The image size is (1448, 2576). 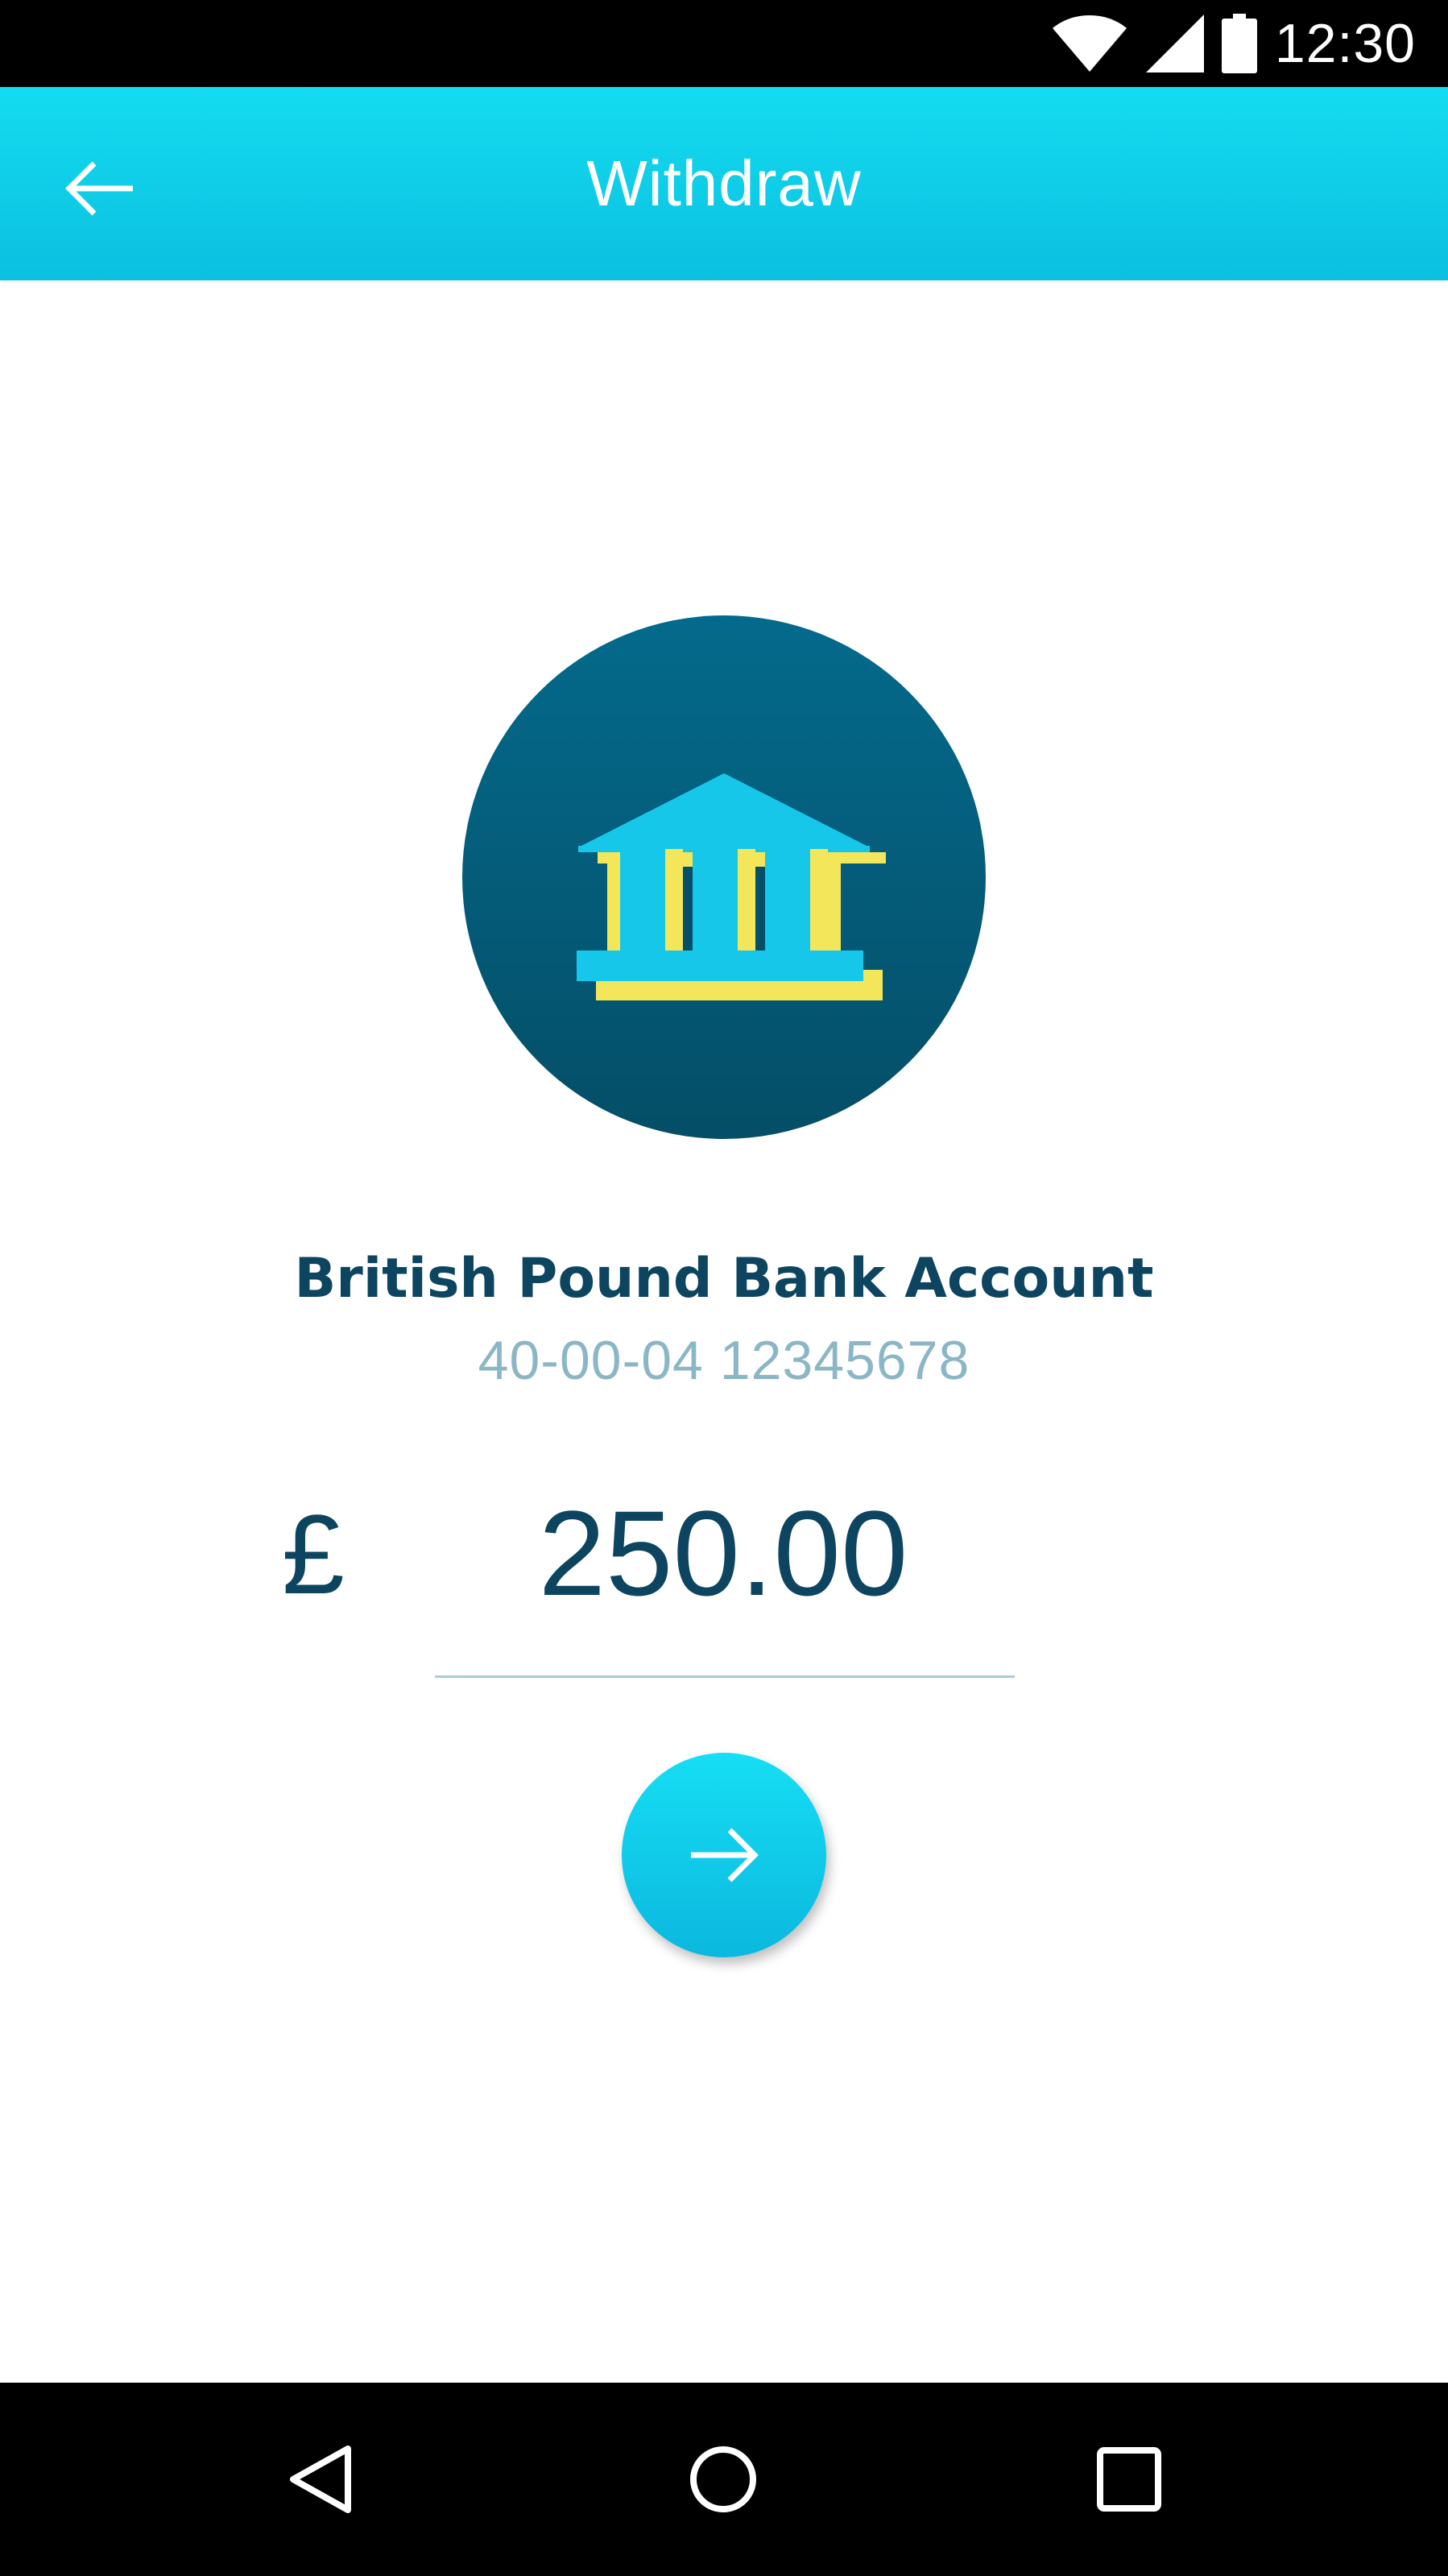 I want to click on back-button, so click(x=100, y=188).